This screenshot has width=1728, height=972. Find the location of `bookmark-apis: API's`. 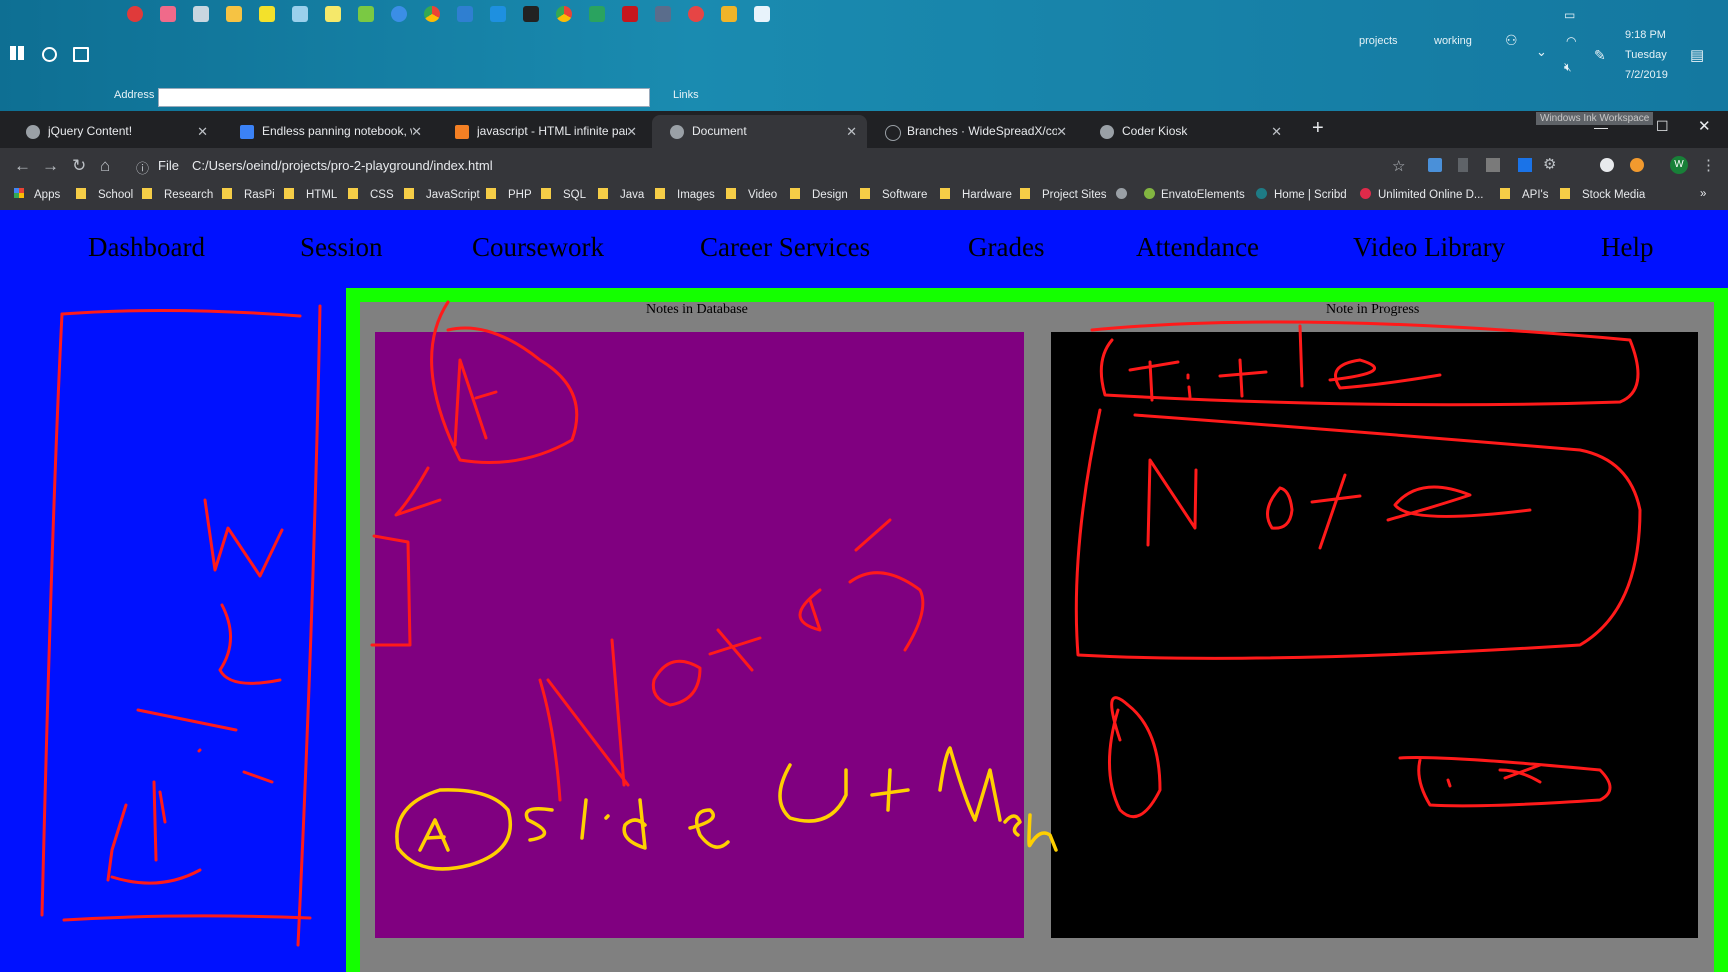

bookmark-apis: API's is located at coordinates (1524, 194).